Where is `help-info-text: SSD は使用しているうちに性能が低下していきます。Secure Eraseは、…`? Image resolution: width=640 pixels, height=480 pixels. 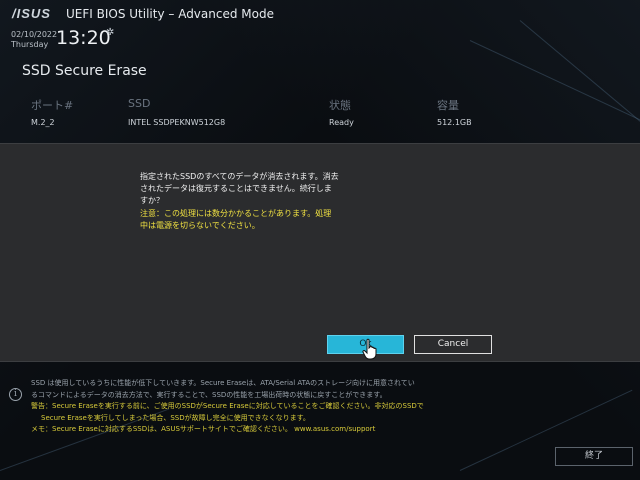
help-info-text: SSD は使用しているうちに性能が低下していきます。Secure Eraseは、… is located at coordinates (258, 407).